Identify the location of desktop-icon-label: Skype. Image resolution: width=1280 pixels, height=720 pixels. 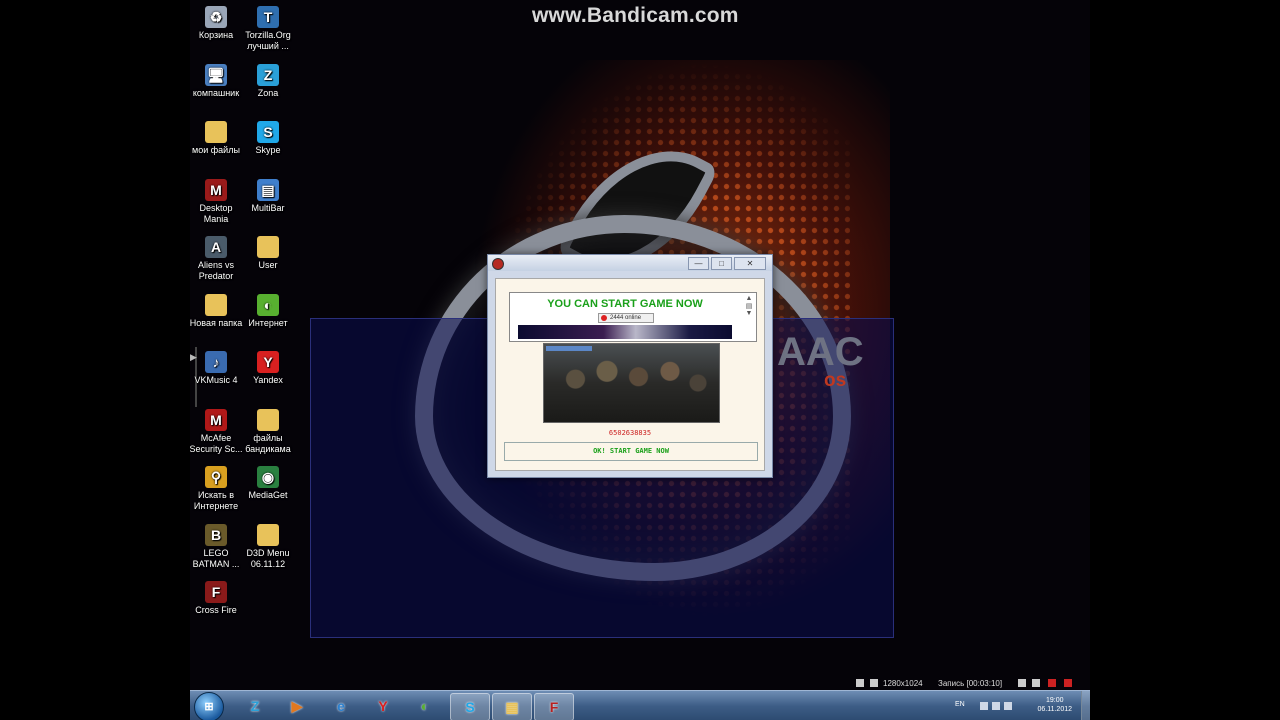
(268, 150).